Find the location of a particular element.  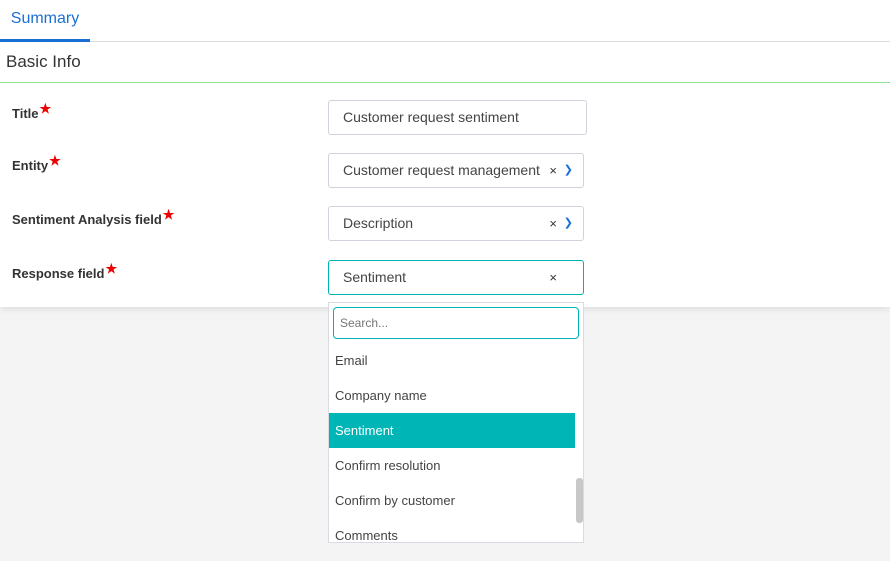

entity-select: Customer request management × ❯ is located at coordinates (456, 170).